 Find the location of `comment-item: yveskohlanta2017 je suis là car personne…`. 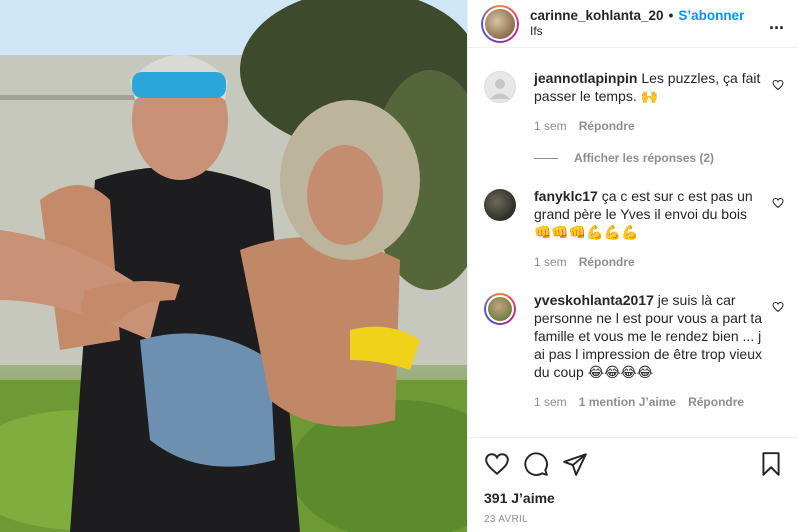

comment-item: yveskohlanta2017 je suis là car personne… is located at coordinates (634, 350).